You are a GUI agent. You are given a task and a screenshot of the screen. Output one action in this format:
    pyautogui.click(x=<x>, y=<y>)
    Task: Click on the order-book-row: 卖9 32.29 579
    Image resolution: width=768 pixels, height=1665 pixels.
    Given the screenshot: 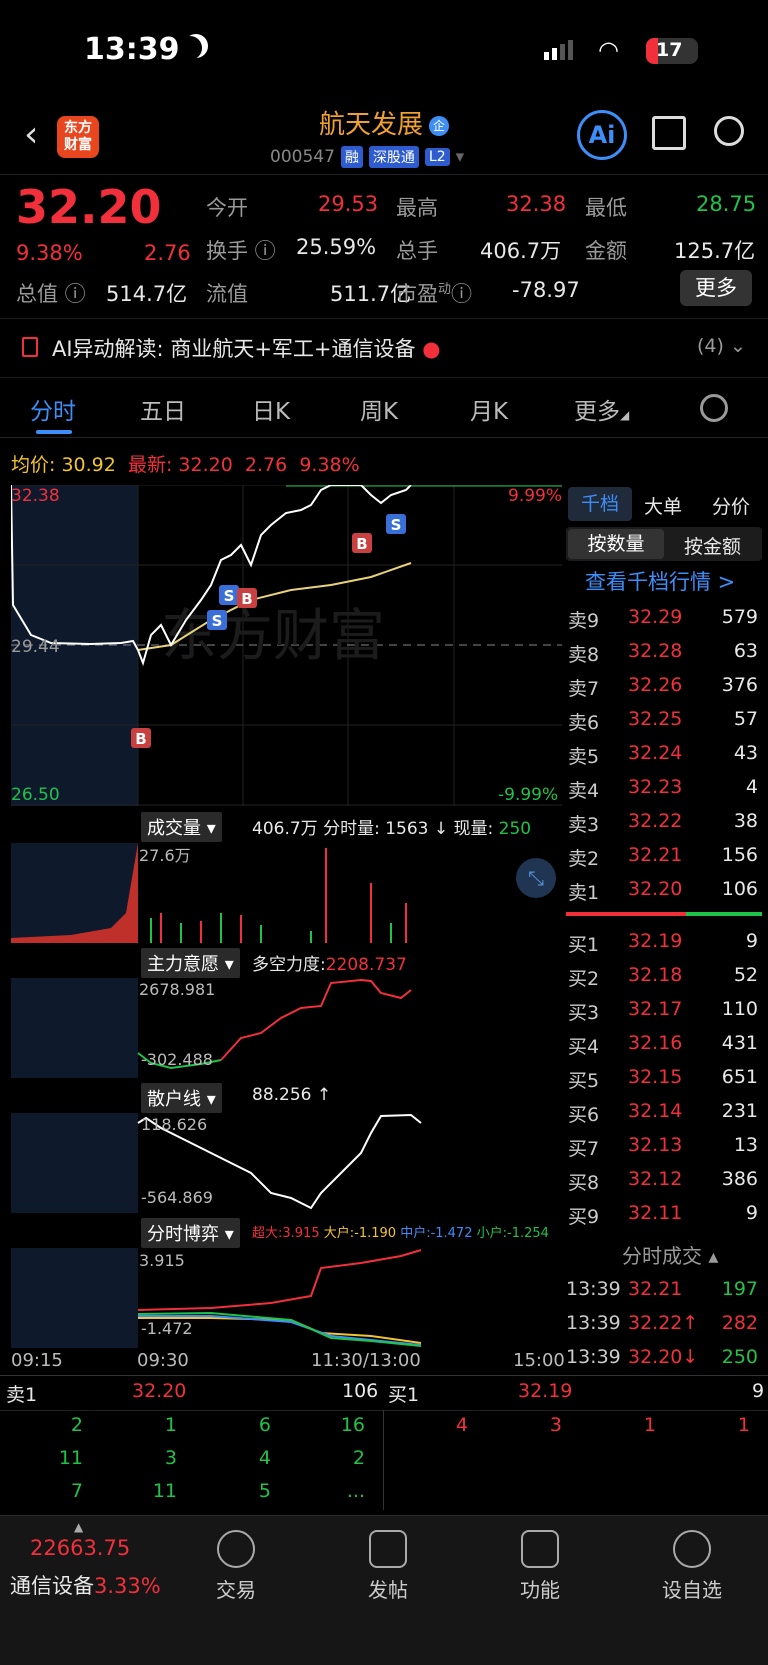 What is the action you would take?
    pyautogui.click(x=667, y=619)
    